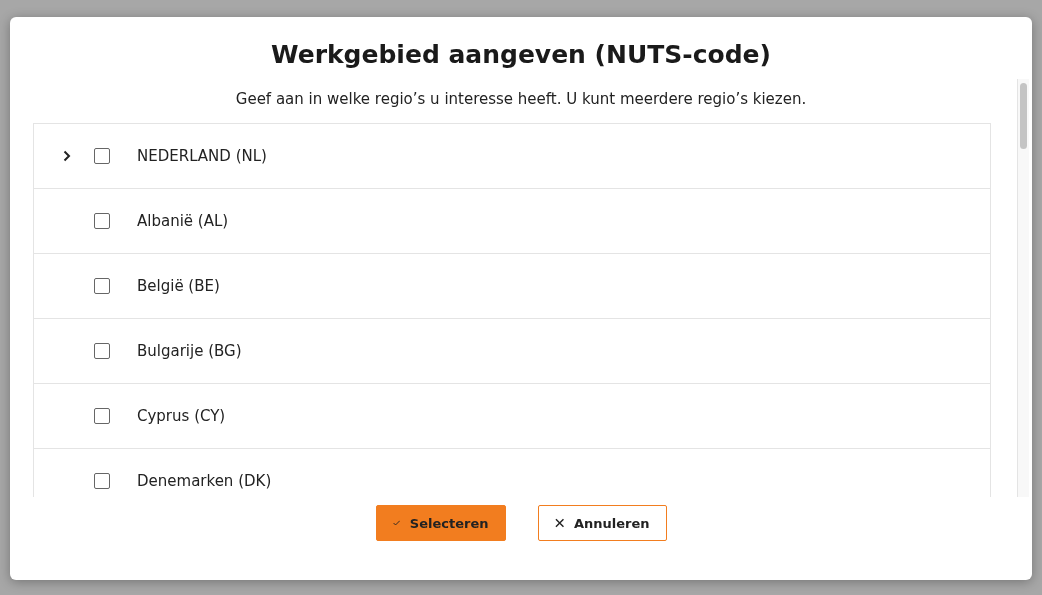 The image size is (1042, 595). What do you see at coordinates (602, 523) in the screenshot?
I see `cancel-button: Annuleren` at bounding box center [602, 523].